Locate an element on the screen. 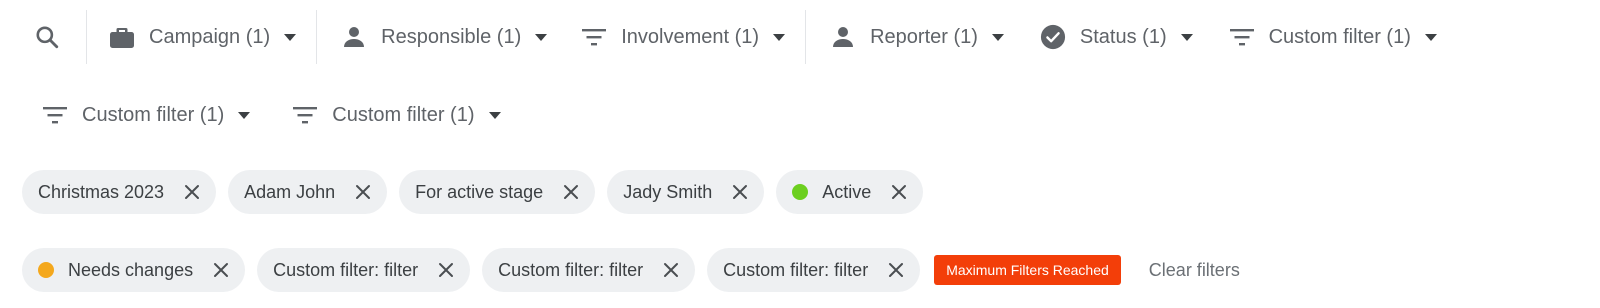 This screenshot has width=1600, height=308. campaign-filter-dropdown: Campaign (1) is located at coordinates (202, 37).